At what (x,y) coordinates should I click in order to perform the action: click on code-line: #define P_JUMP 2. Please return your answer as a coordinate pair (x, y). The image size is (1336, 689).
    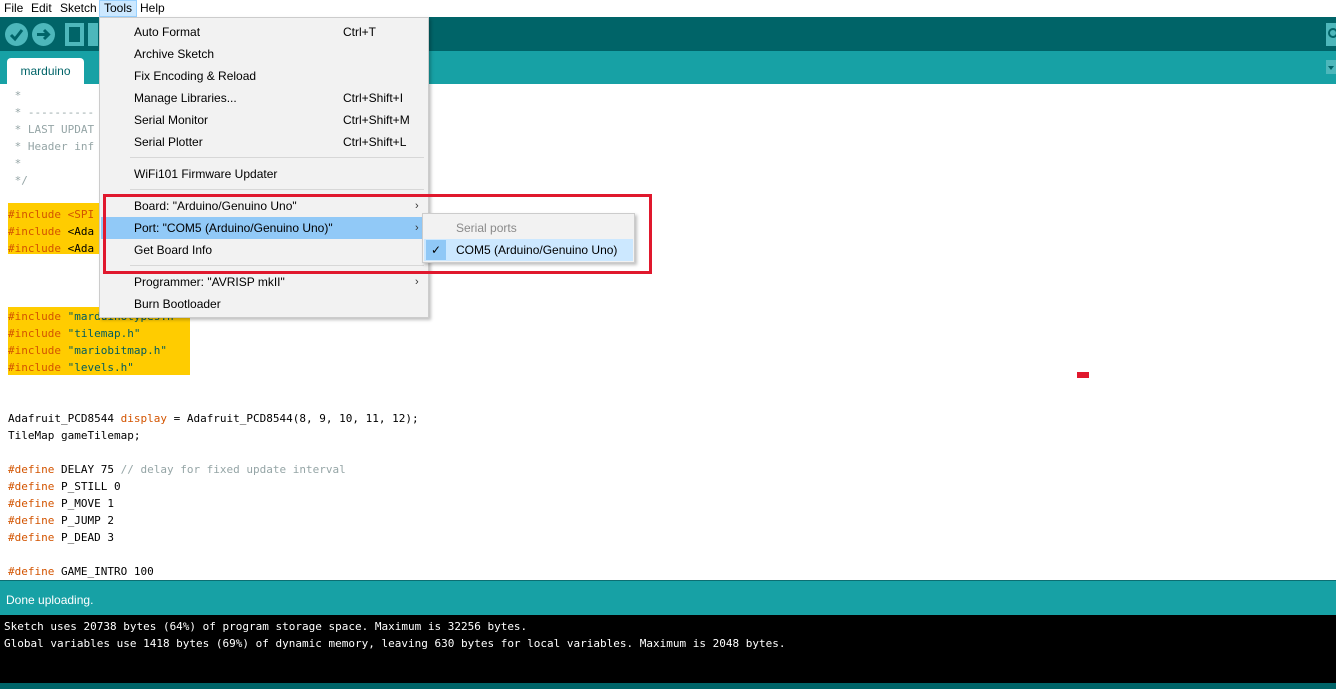
    Looking at the image, I should click on (61, 520).